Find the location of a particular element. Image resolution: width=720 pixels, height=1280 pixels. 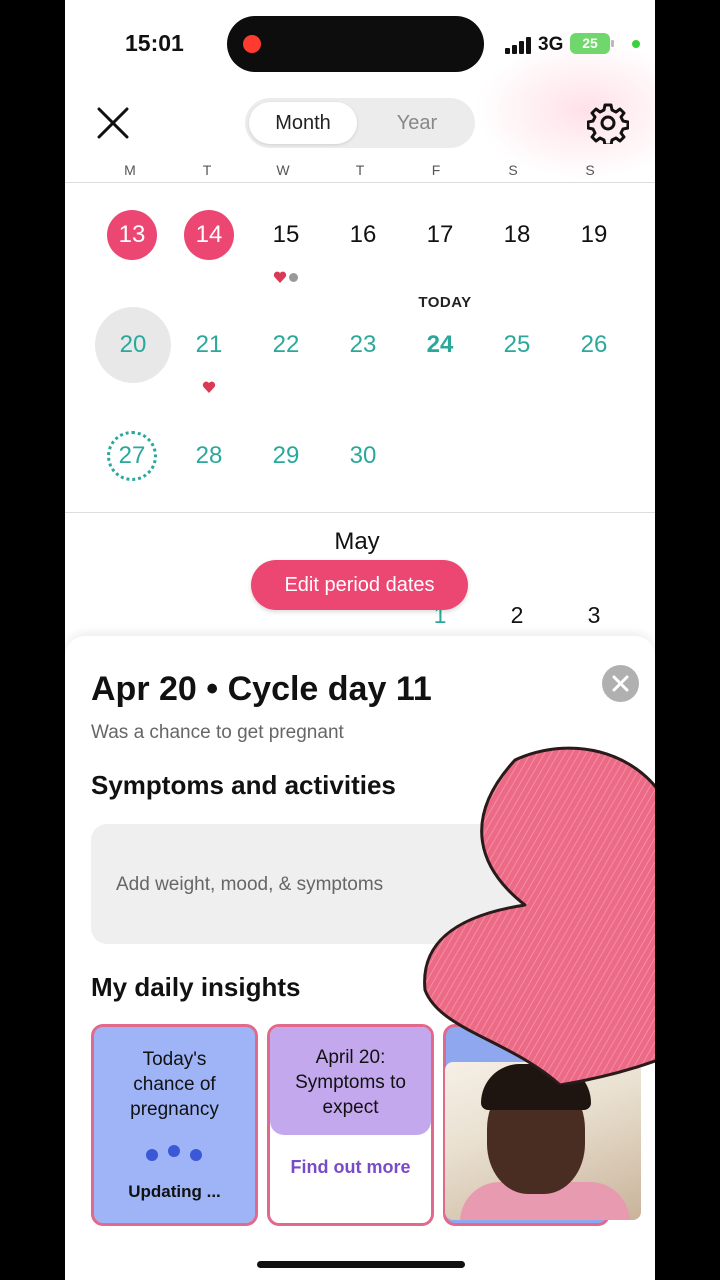

calendar-day-21: 21 is located at coordinates (209, 345).